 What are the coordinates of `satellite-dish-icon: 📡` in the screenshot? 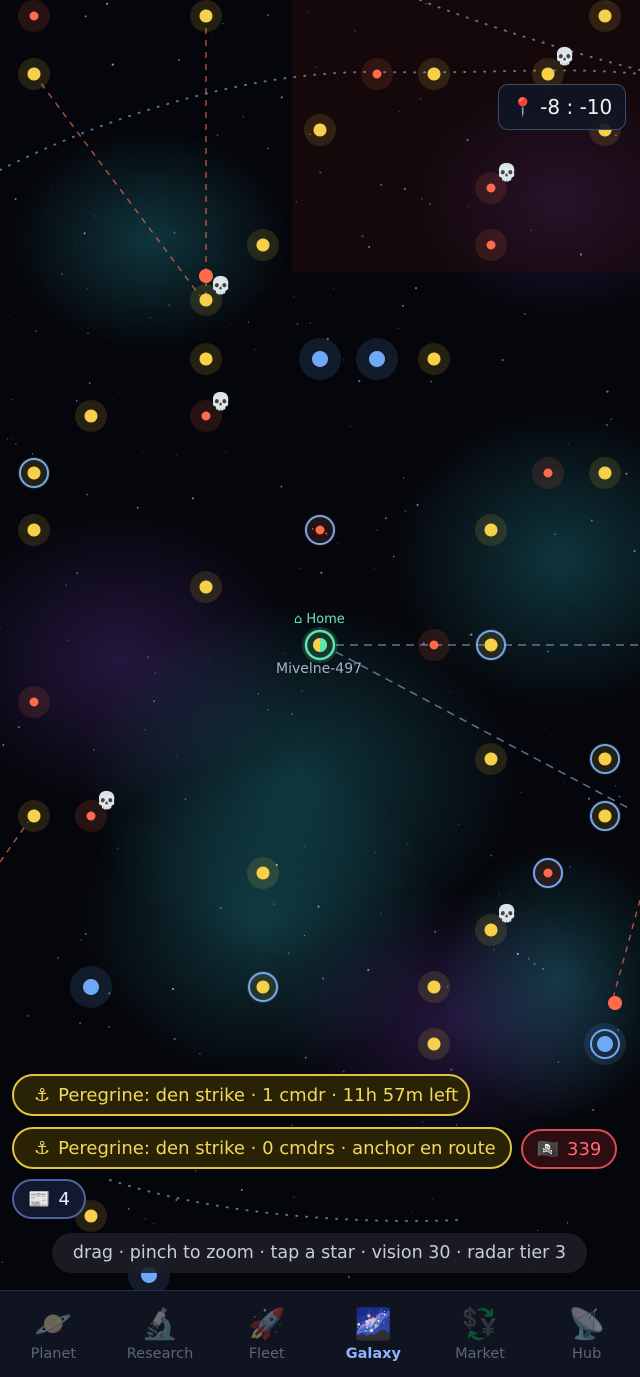 It's located at (587, 1324).